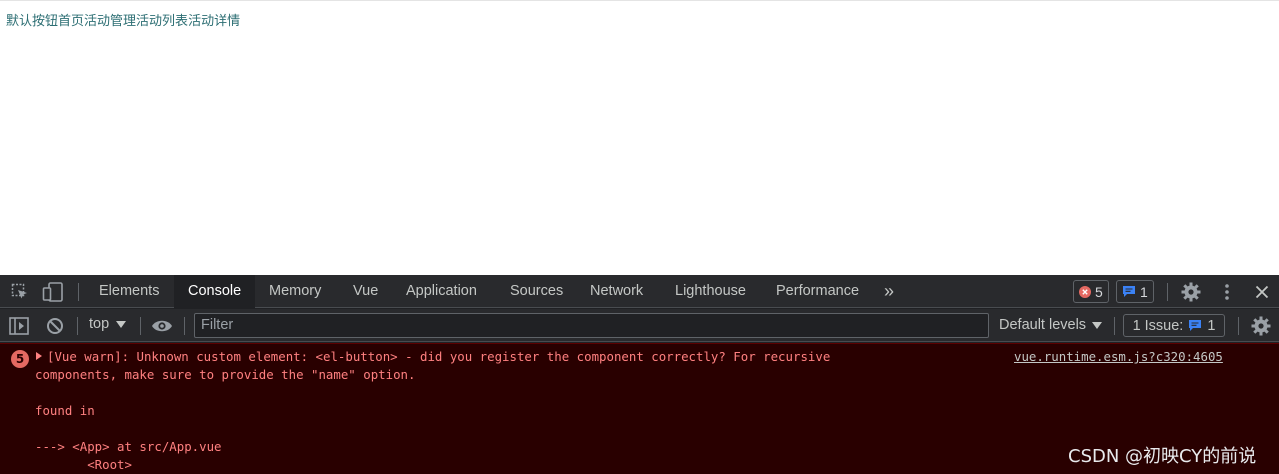  I want to click on breadcrumb: 默认按钮 首页 活动管理 活动列表 活动详情, so click(123, 19).